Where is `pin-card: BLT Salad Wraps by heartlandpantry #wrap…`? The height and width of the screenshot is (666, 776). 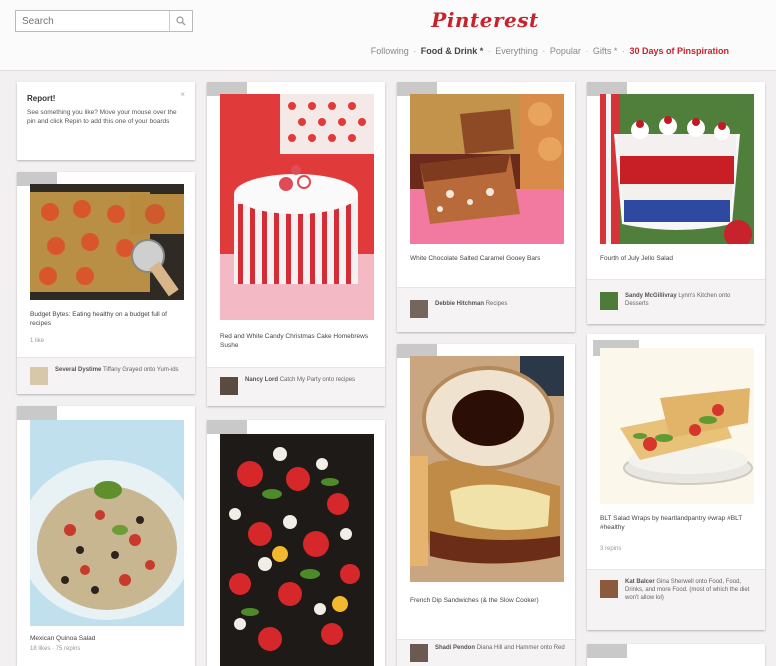
pin-card: BLT Salad Wraps by heartlandpantry #wrap… is located at coordinates (676, 482).